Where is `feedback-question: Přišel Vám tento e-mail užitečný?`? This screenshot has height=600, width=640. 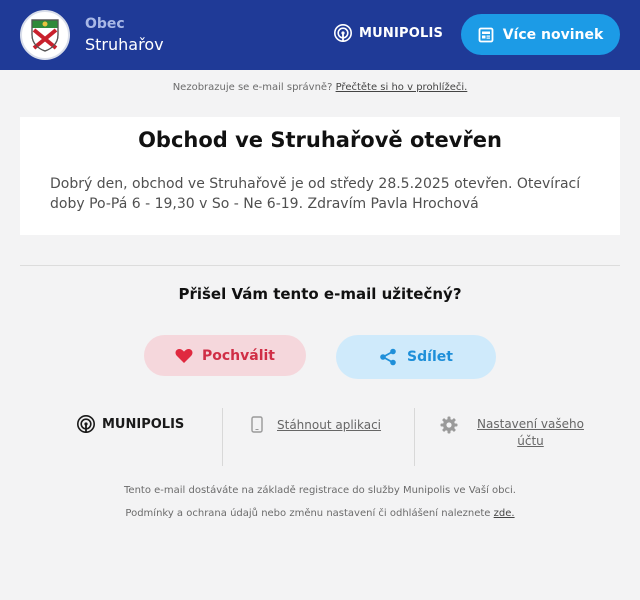
feedback-question: Přišel Vám tento e-mail užitečný? is located at coordinates (320, 294).